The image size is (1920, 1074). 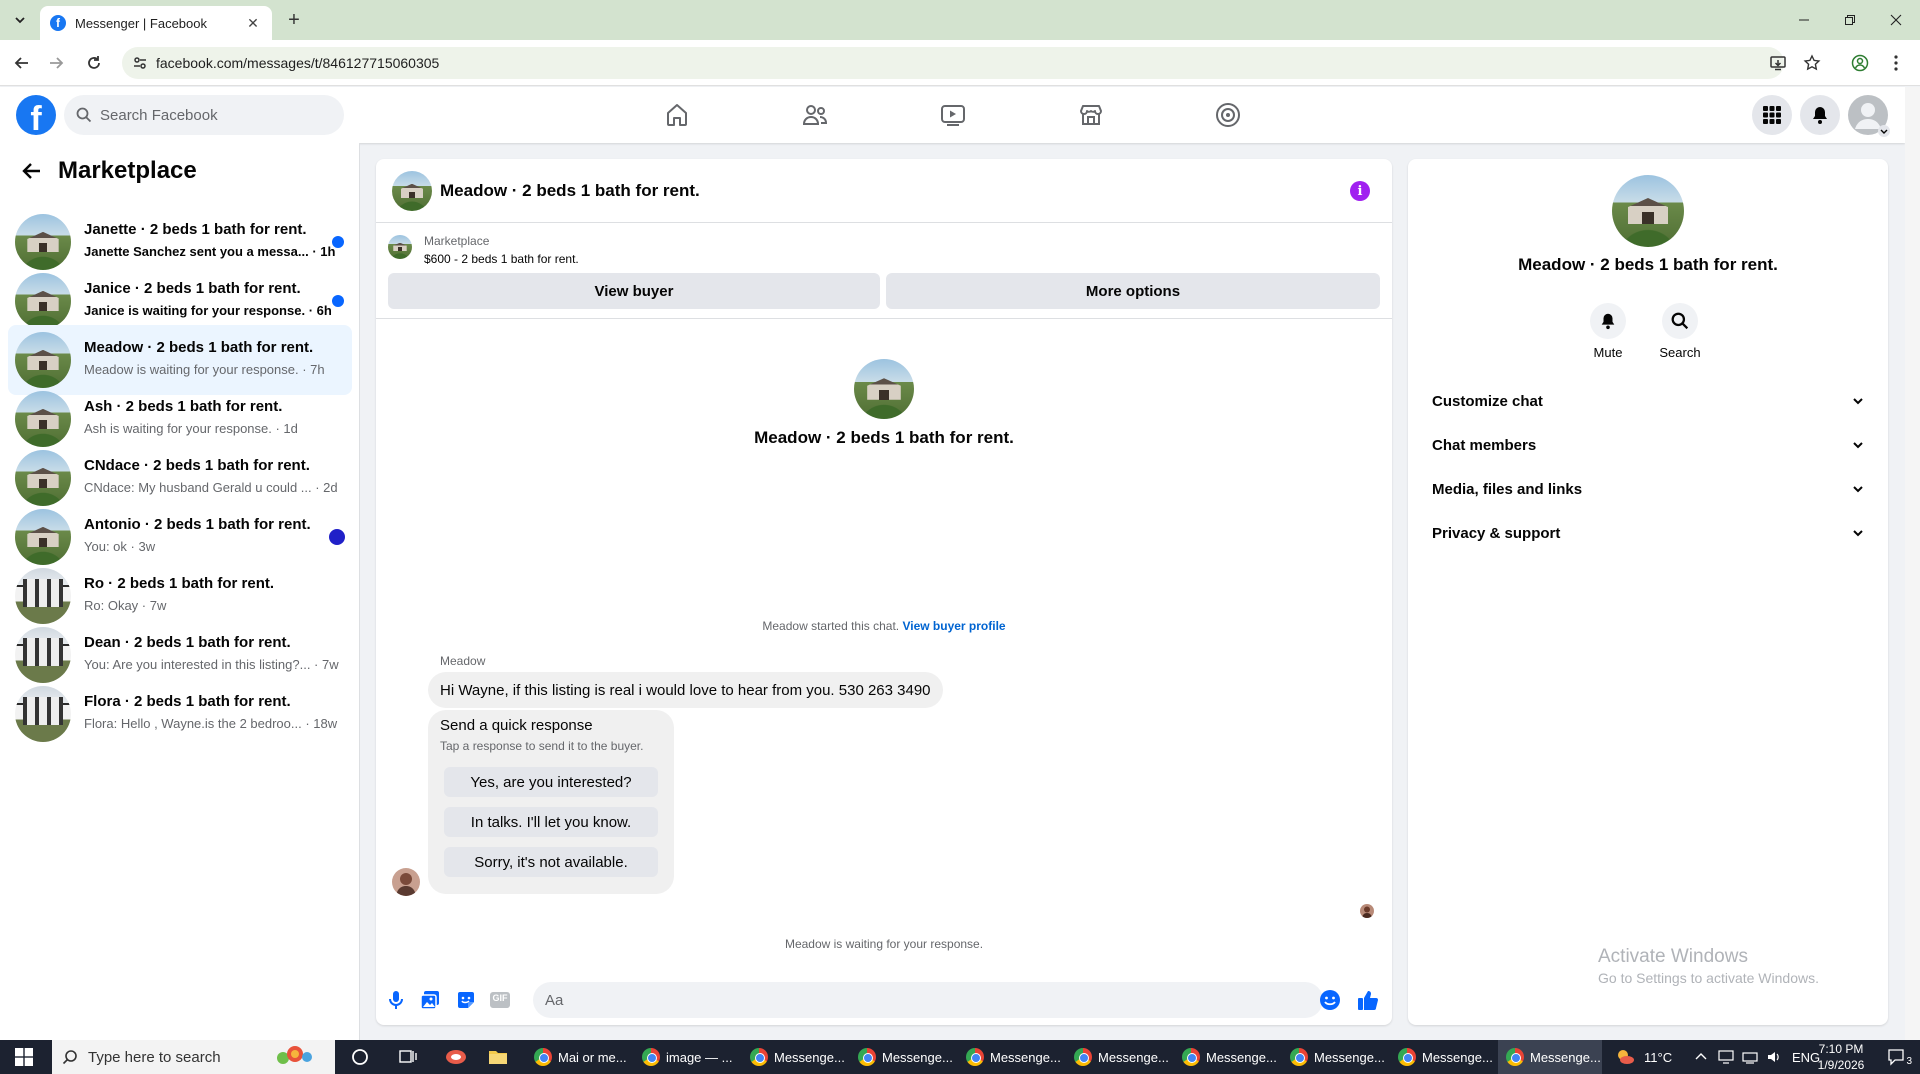 What do you see at coordinates (551, 822) in the screenshot?
I see `quick-response-option: In talks. I'll let you know.` at bounding box center [551, 822].